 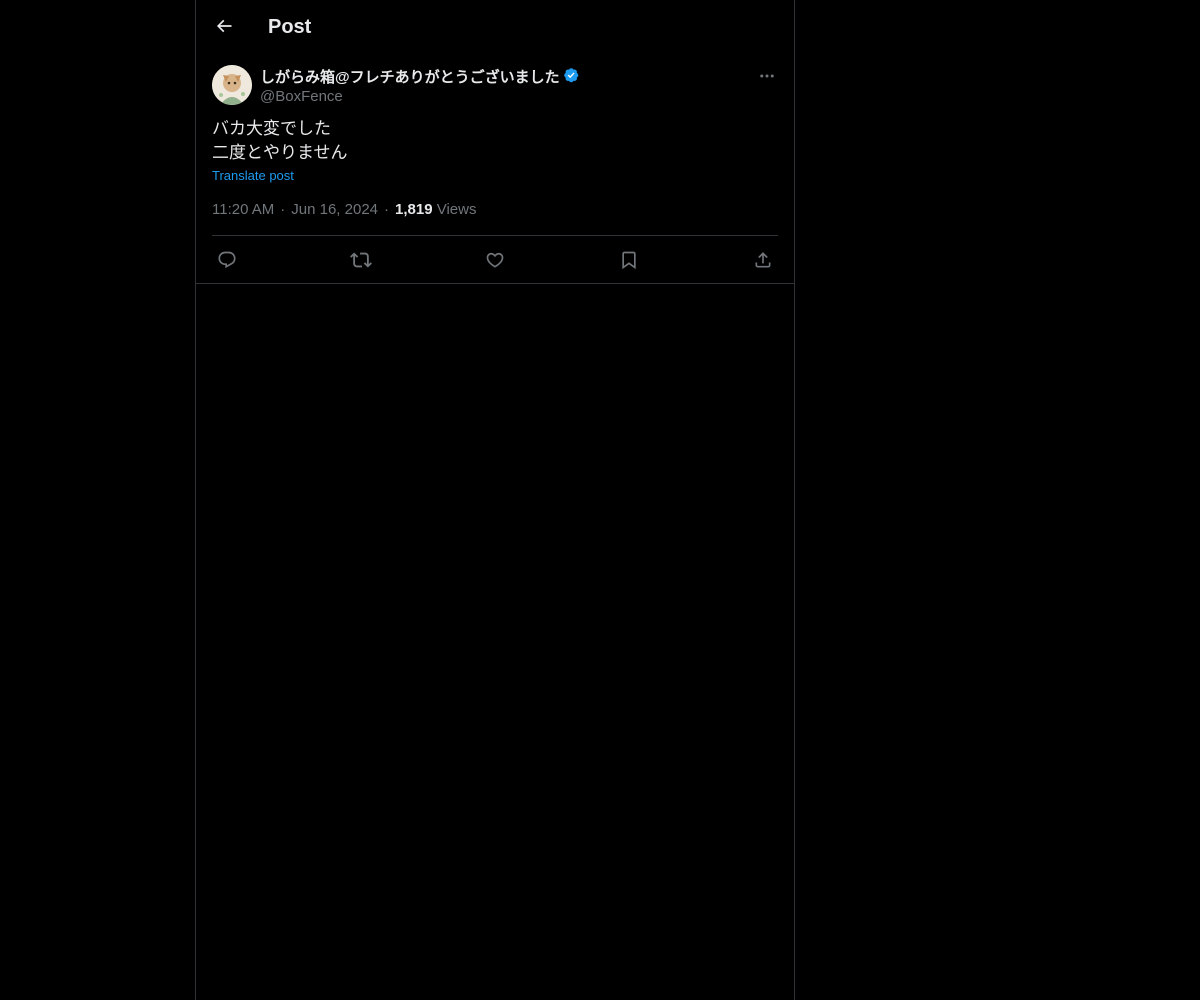 I want to click on display-name-row: しがらみ箱@フレチありがとうございました, so click(x=420, y=76).